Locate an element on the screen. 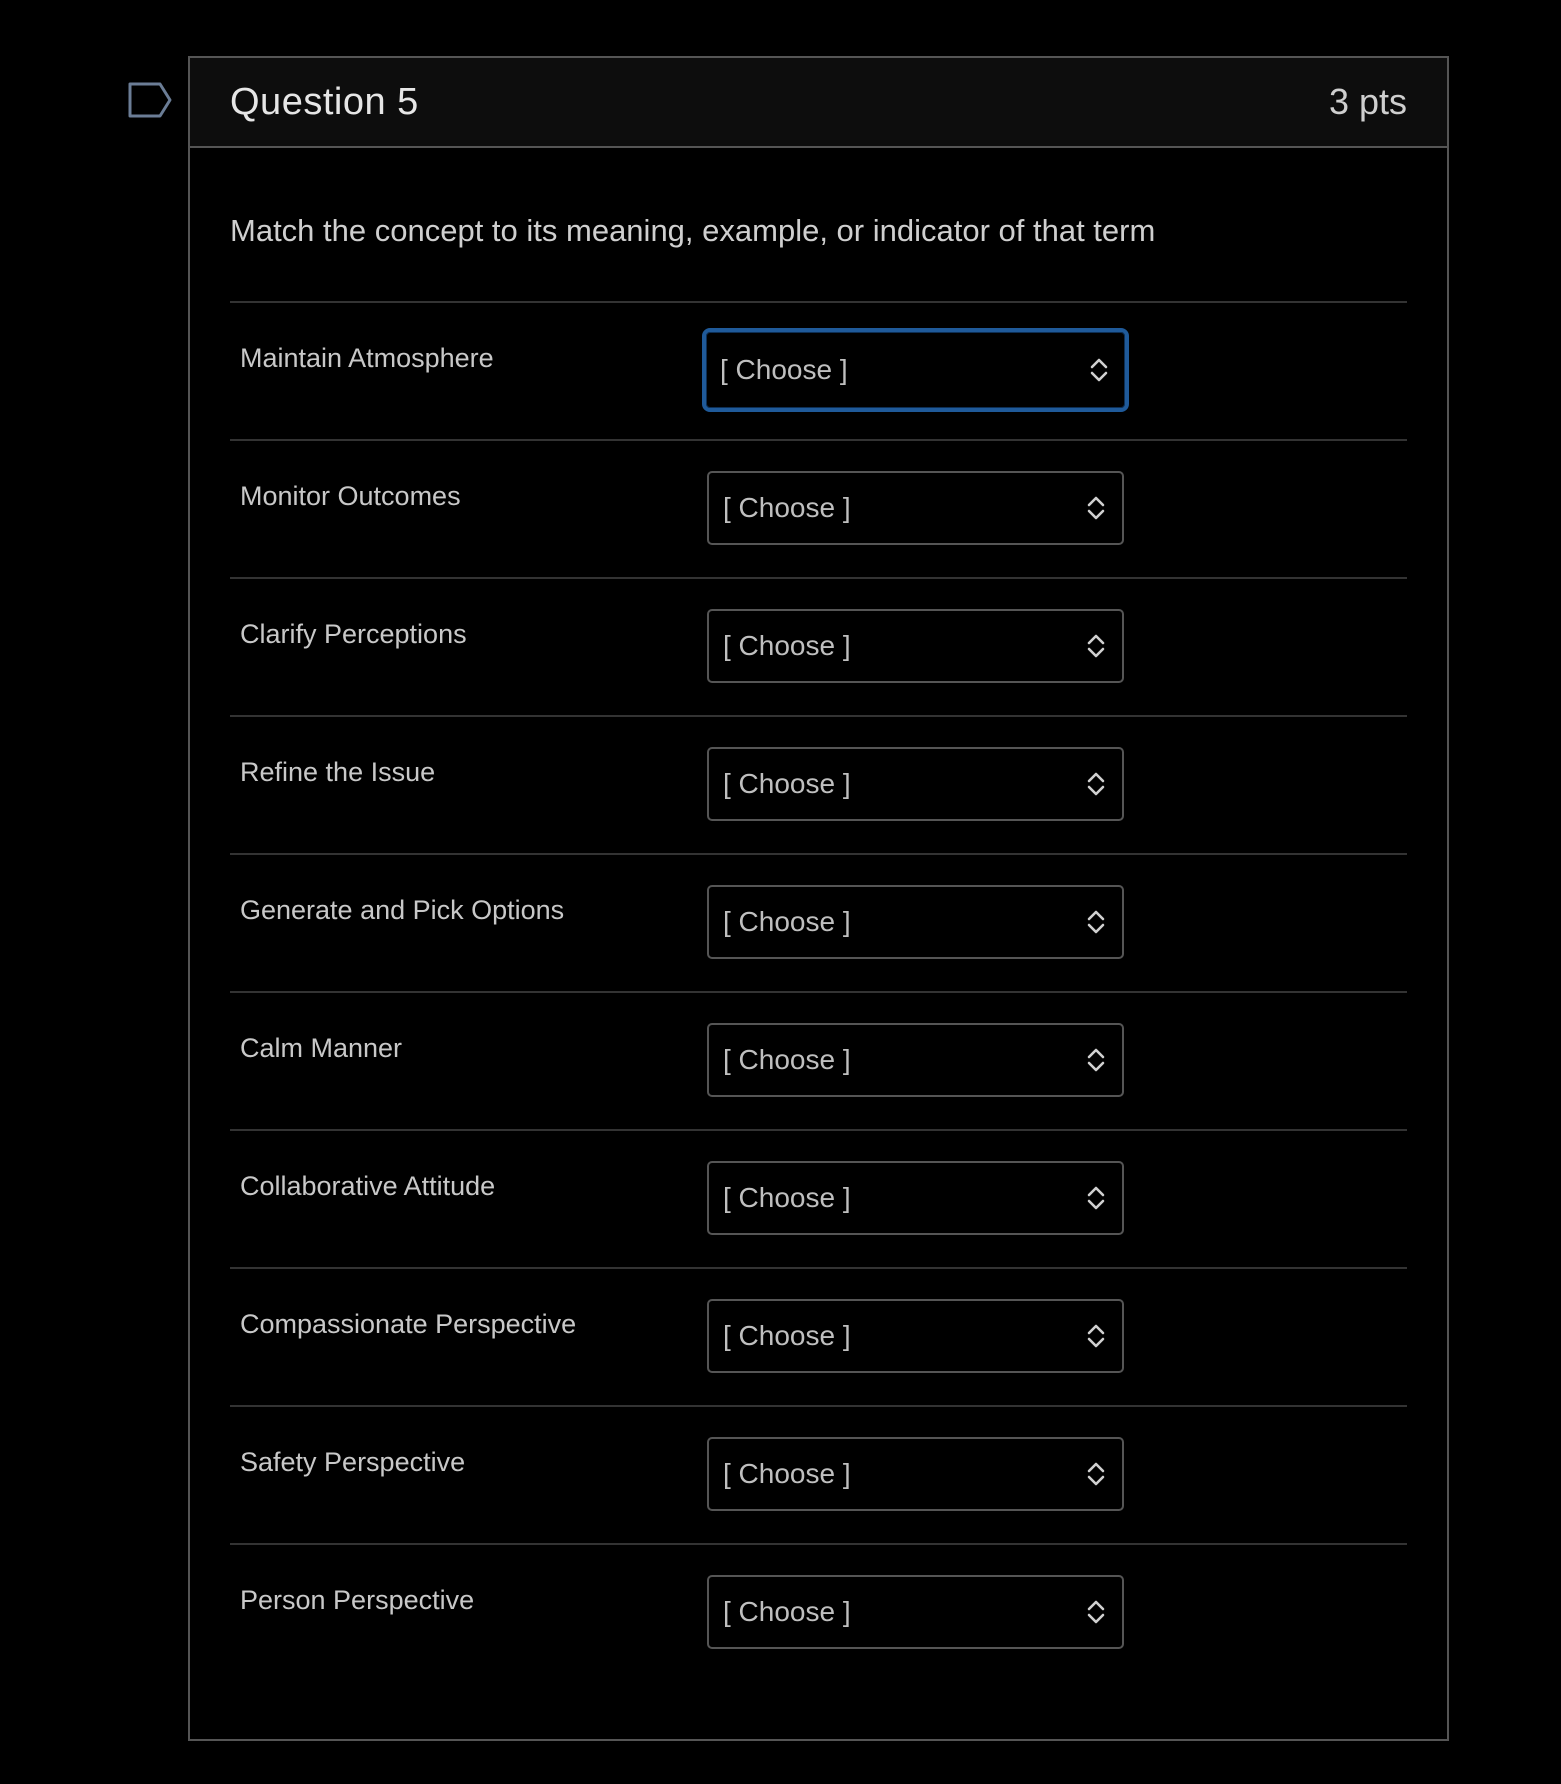 The width and height of the screenshot is (1561, 1784). match-row: Clarify Perceptions [ Choose ] is located at coordinates (818, 648).